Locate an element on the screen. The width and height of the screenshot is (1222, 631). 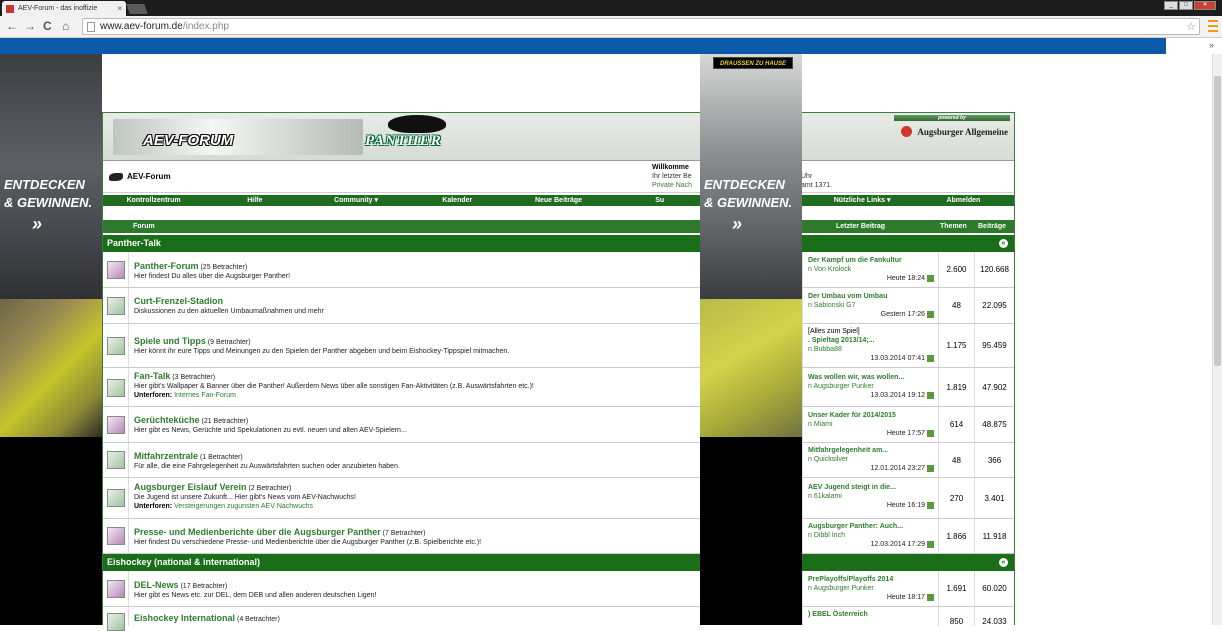
forum-title: Fan-Talk is located at coordinates (152, 376).